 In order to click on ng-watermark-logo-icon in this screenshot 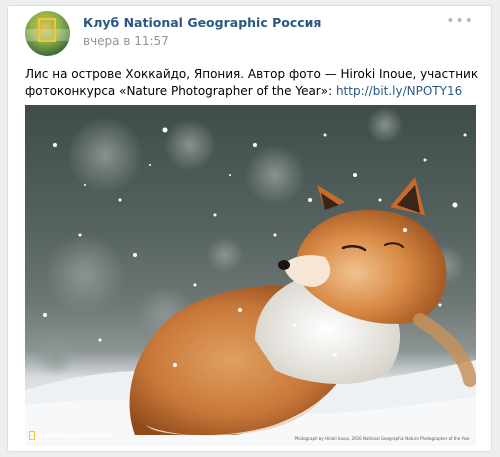, I will do `click(32, 435)`.